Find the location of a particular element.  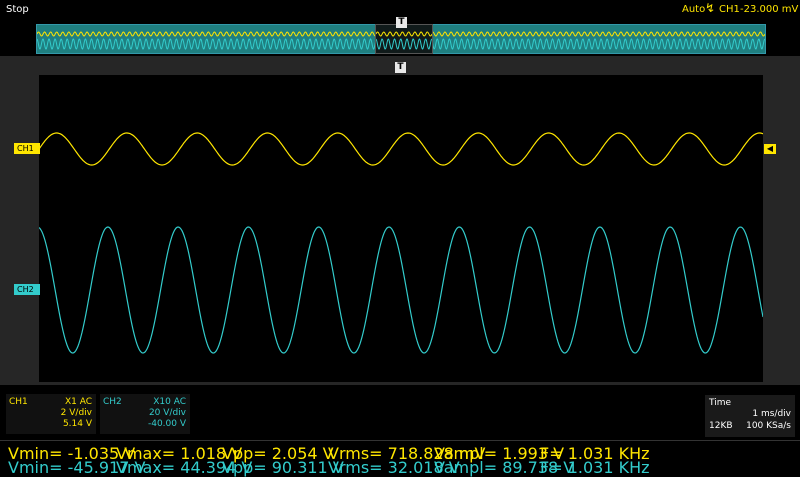

overview-view-window is located at coordinates (404, 39).